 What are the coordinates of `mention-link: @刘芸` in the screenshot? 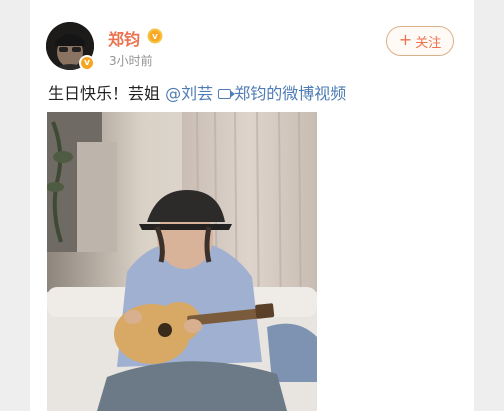 It's located at (189, 93).